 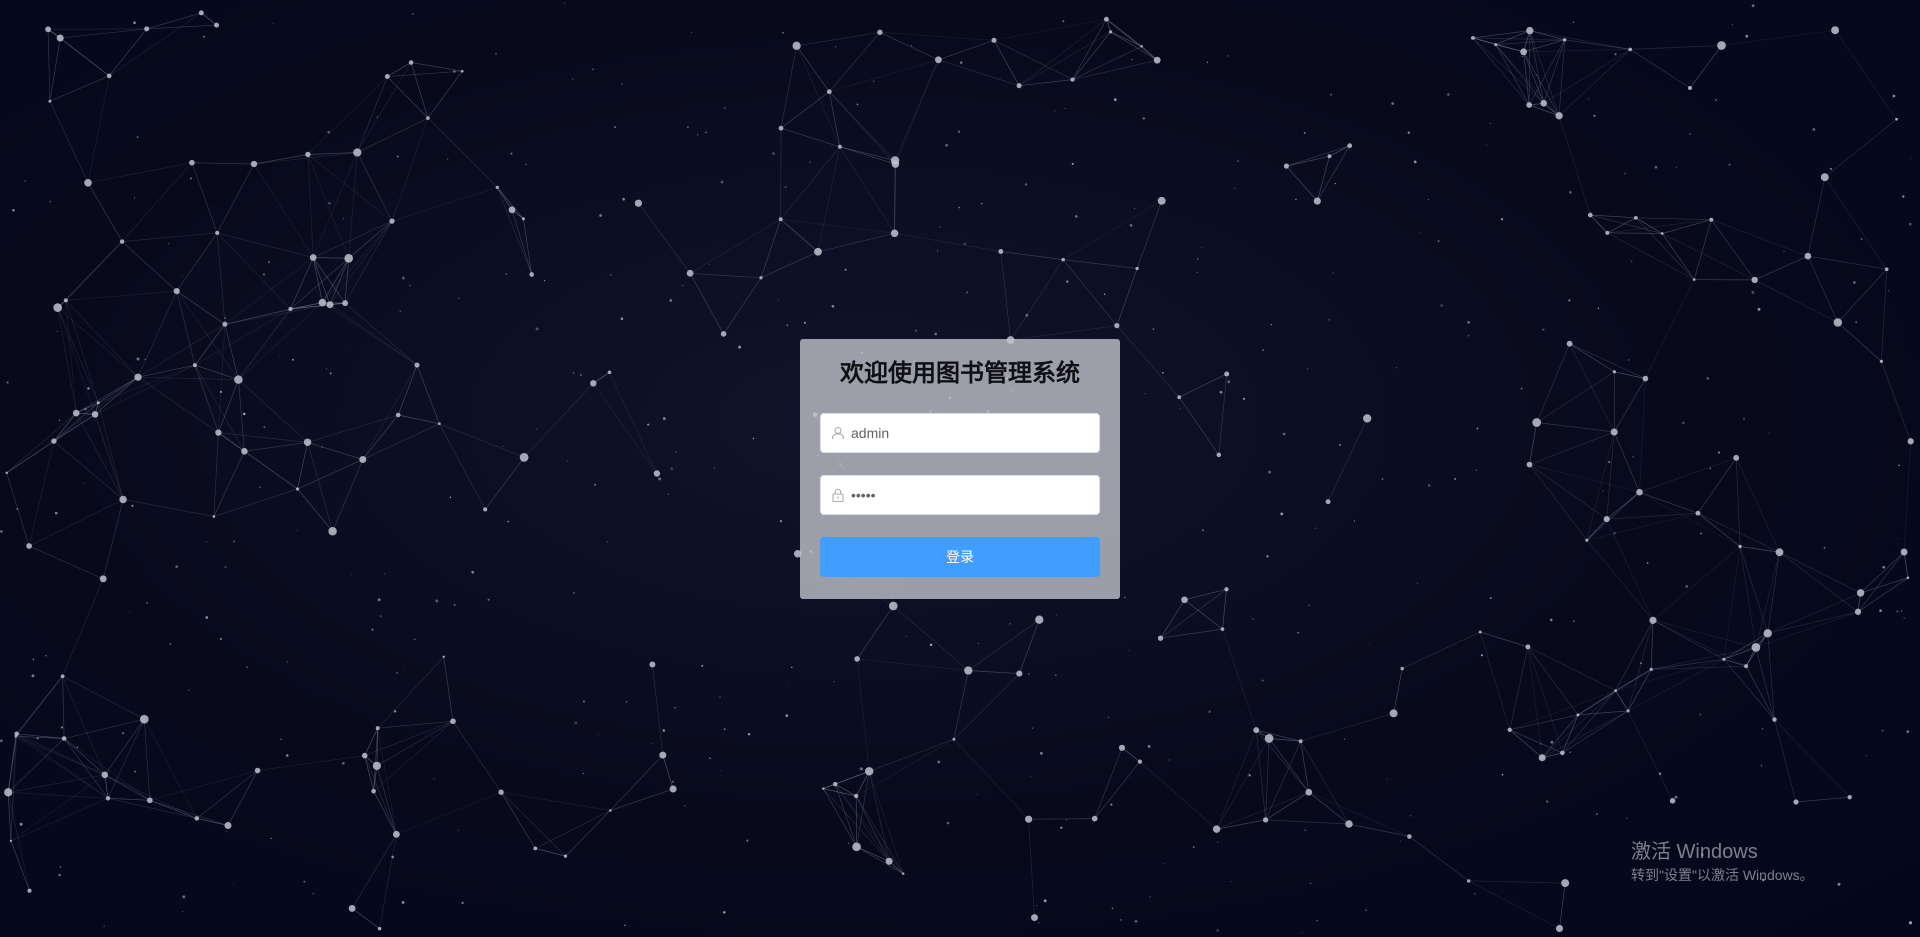 I want to click on lock-icon, so click(x=838, y=495).